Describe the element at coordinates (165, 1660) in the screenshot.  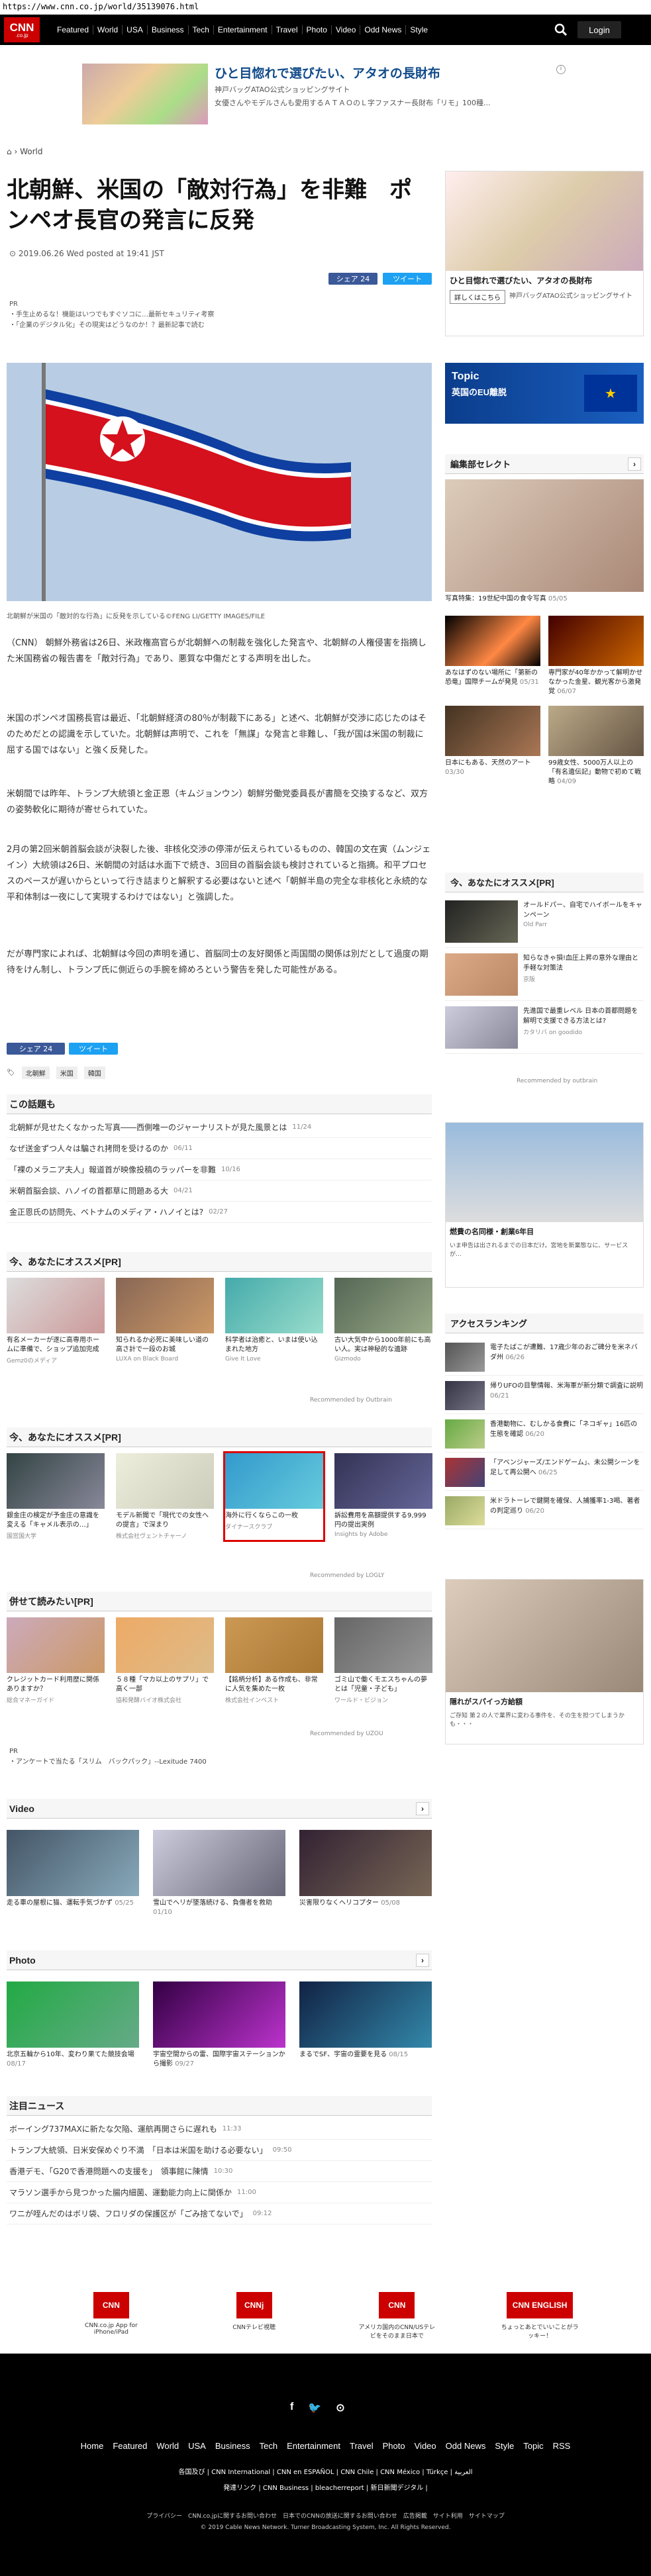
I see `rec-card: ５８種「マカ以上のサプリ」で高く一部 協和発酵バイオ株式会社` at that location.